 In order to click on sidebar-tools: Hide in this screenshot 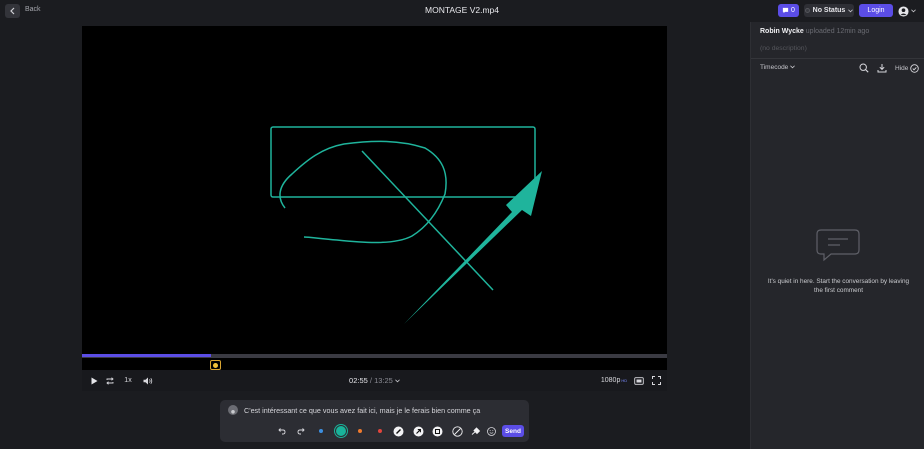, I will do `click(889, 68)`.